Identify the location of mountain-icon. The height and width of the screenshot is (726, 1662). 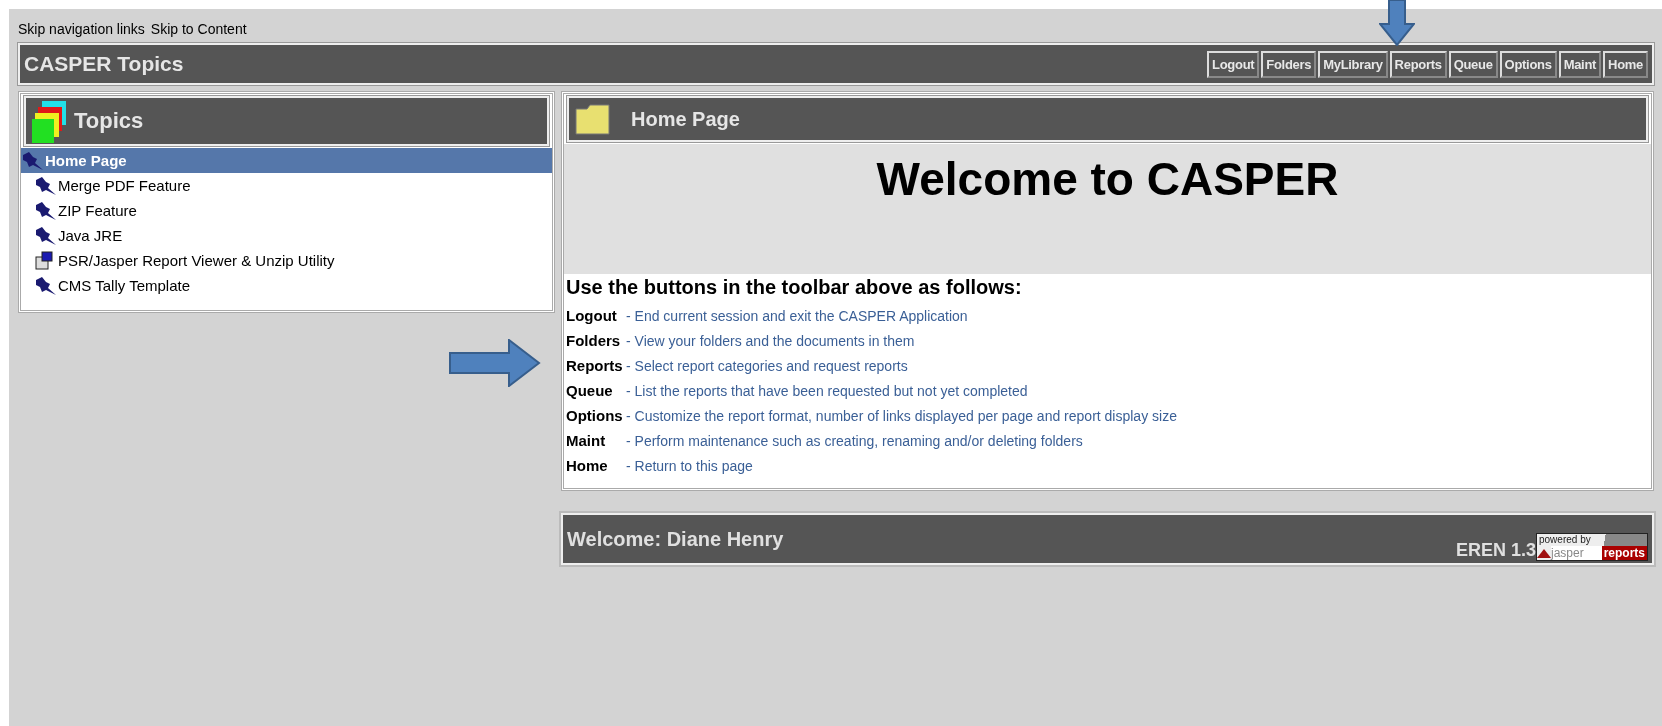
(1544, 553).